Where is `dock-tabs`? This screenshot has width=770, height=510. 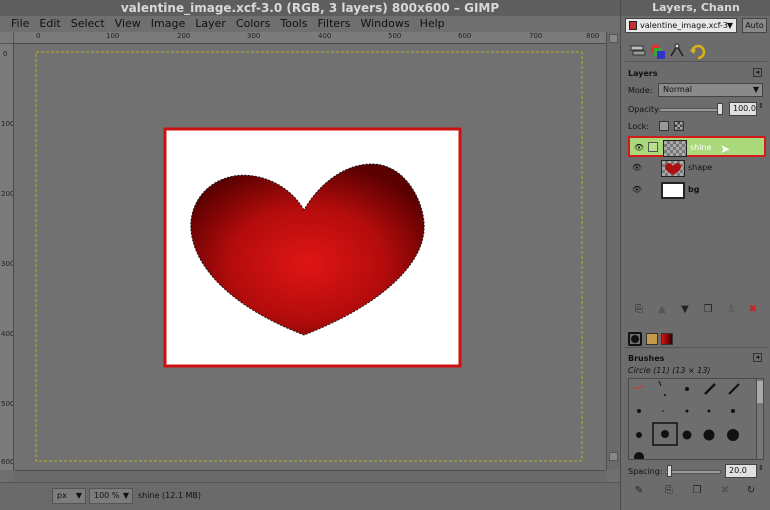 dock-tabs is located at coordinates (696, 51).